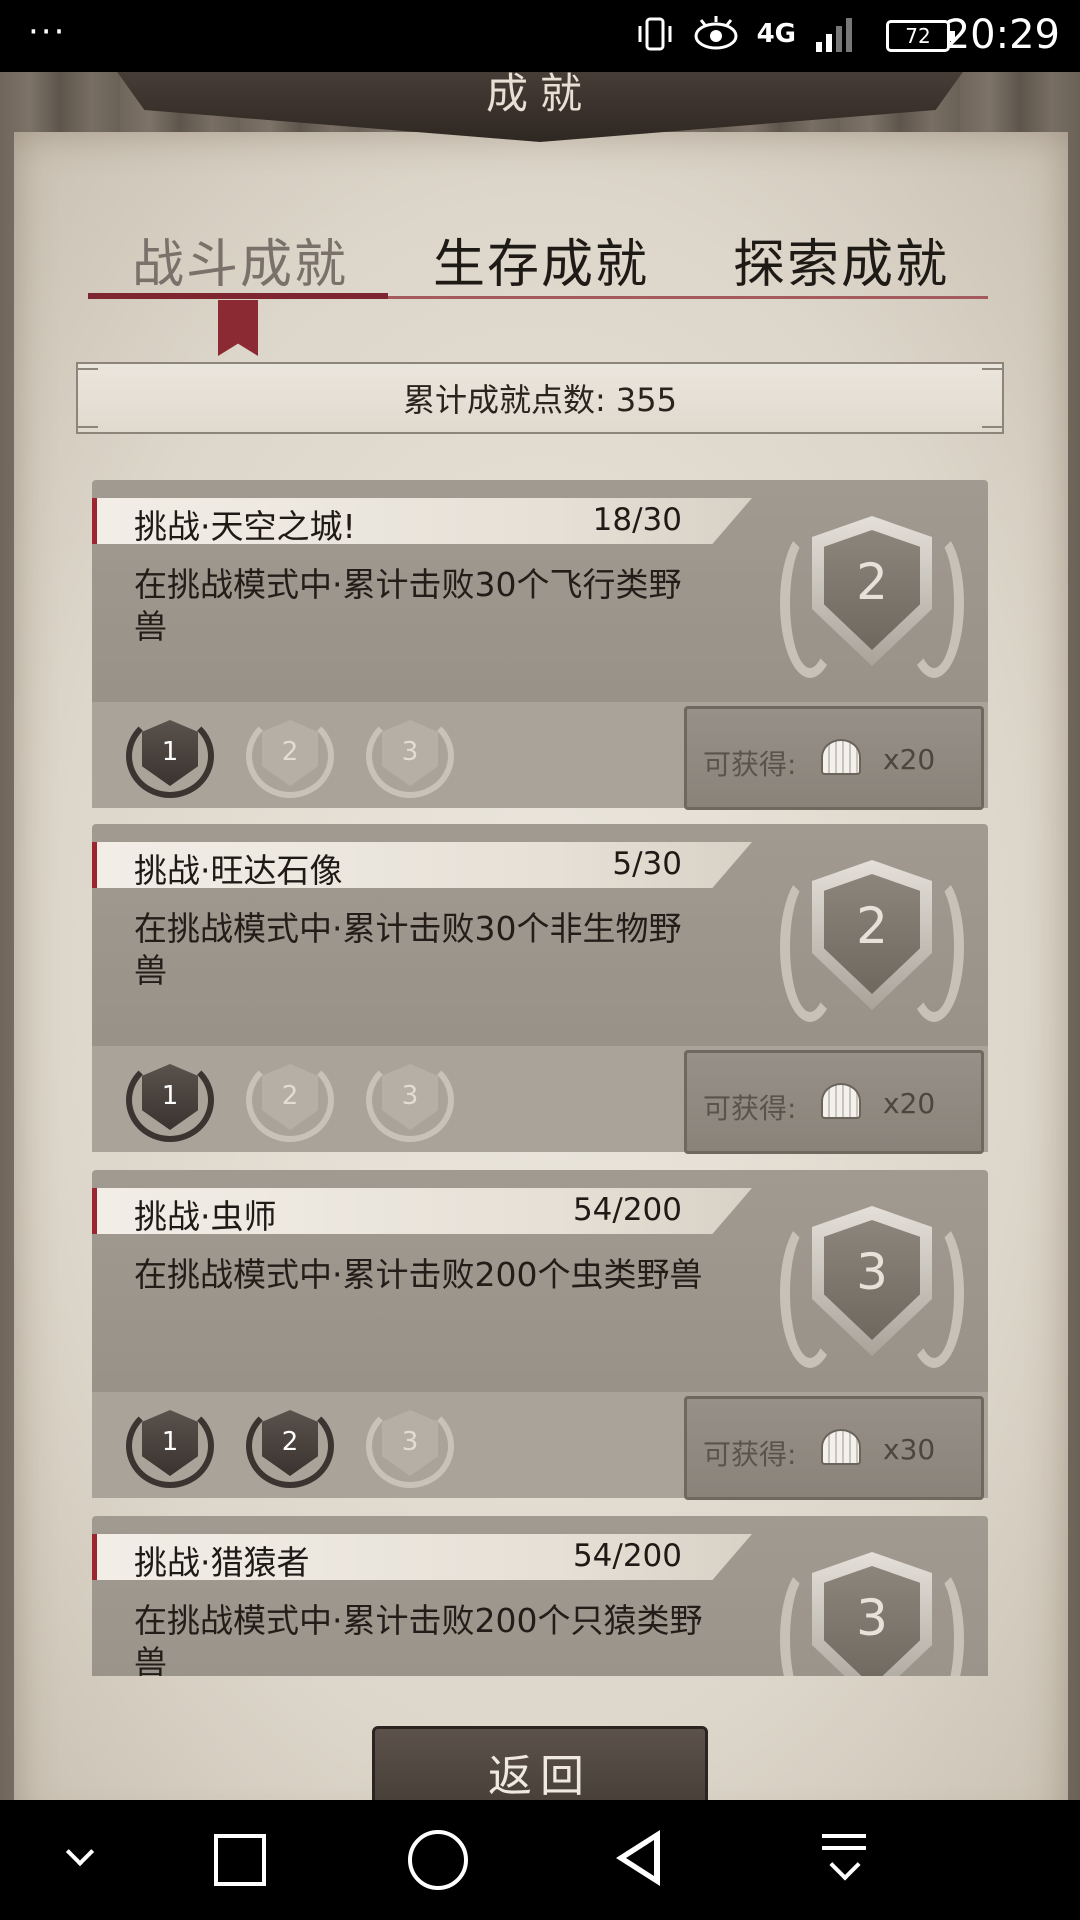  I want to click on achievement-name: 挑战·旺达石像, so click(238, 870).